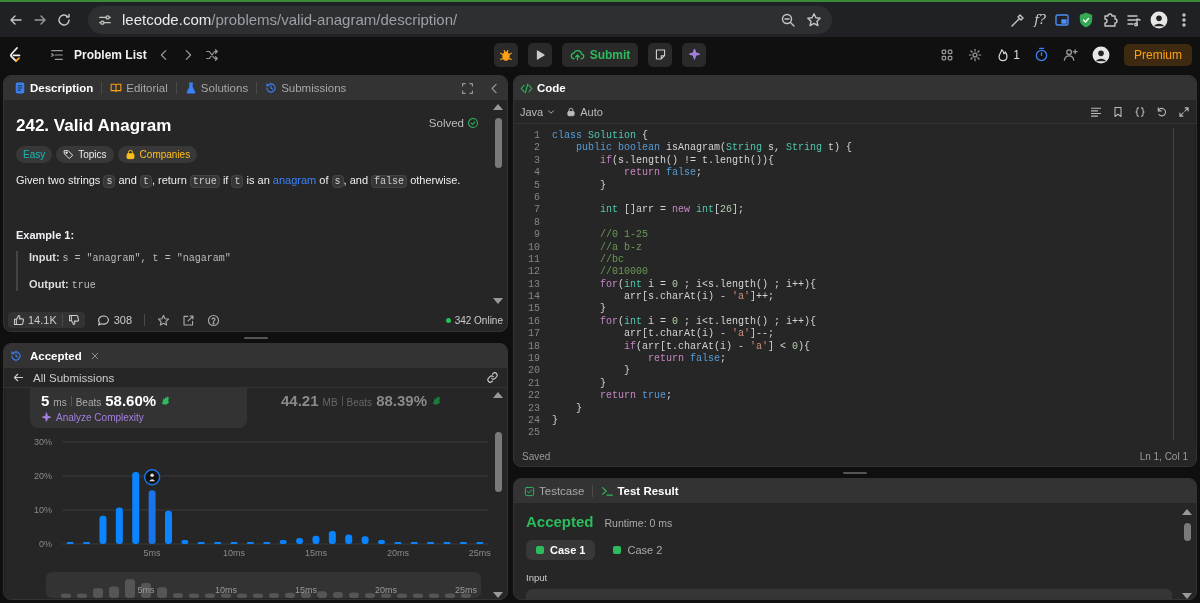 The image size is (1200, 603). What do you see at coordinates (56, 356) in the screenshot?
I see `accepted-tab: Accepted` at bounding box center [56, 356].